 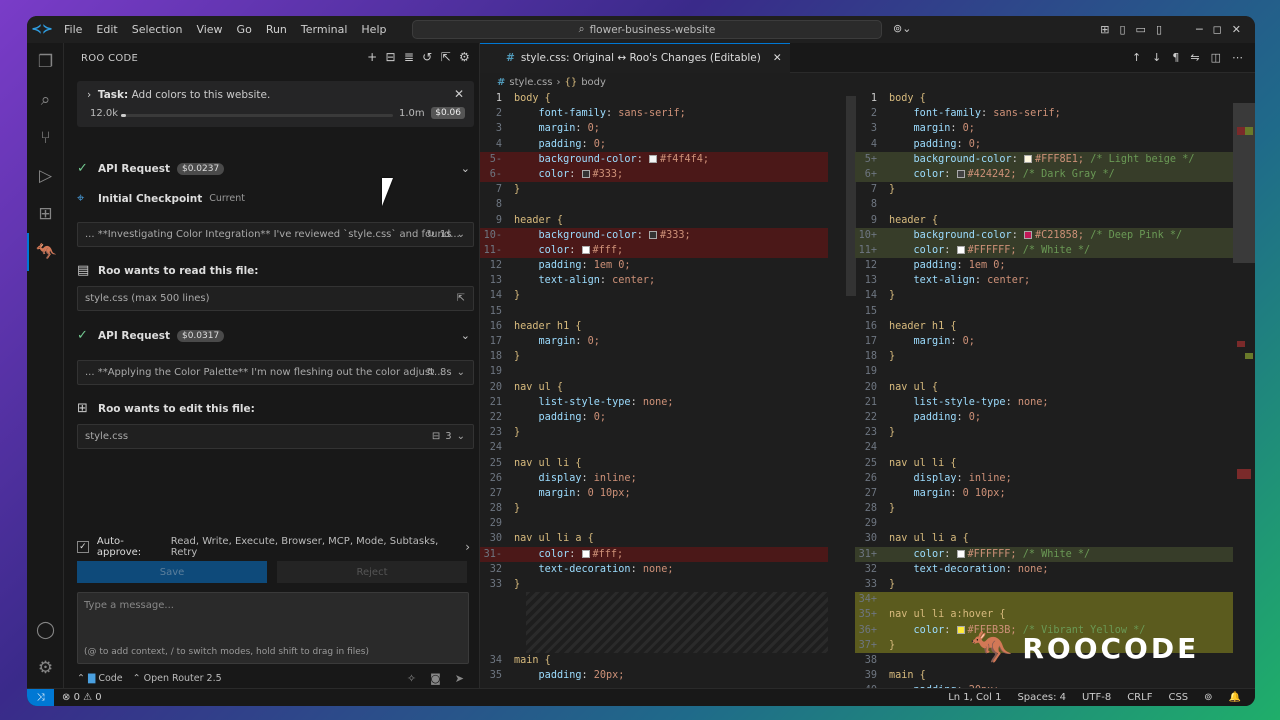 I want to click on send-icon: ➤, so click(x=459, y=678).